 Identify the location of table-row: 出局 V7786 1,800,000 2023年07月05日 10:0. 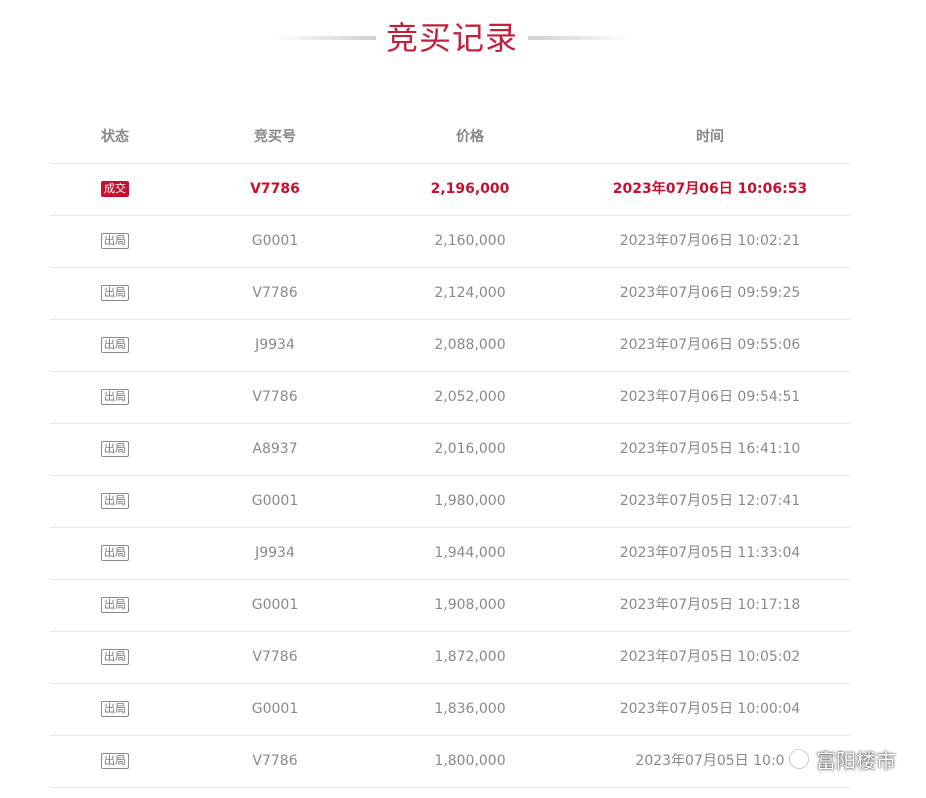
(450, 762).